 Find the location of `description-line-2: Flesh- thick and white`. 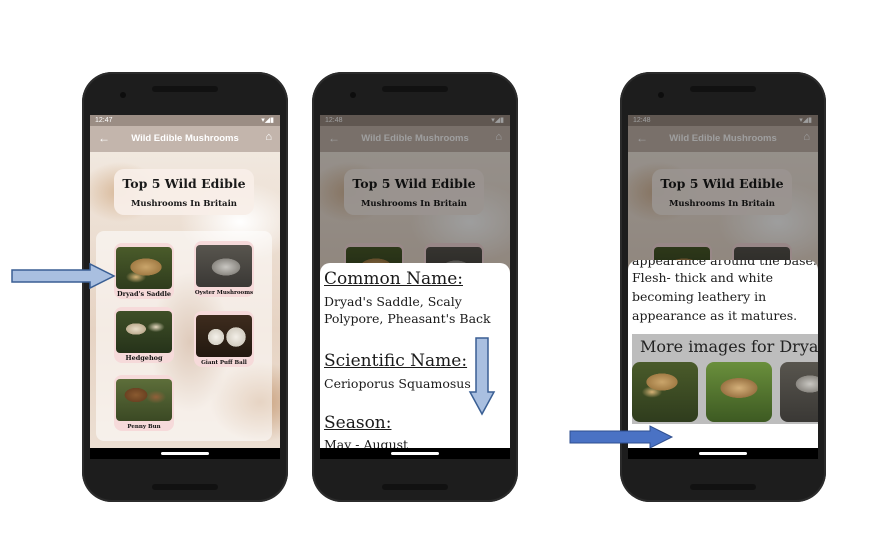

description-line-2: Flesh- thick and white is located at coordinates (702, 277).